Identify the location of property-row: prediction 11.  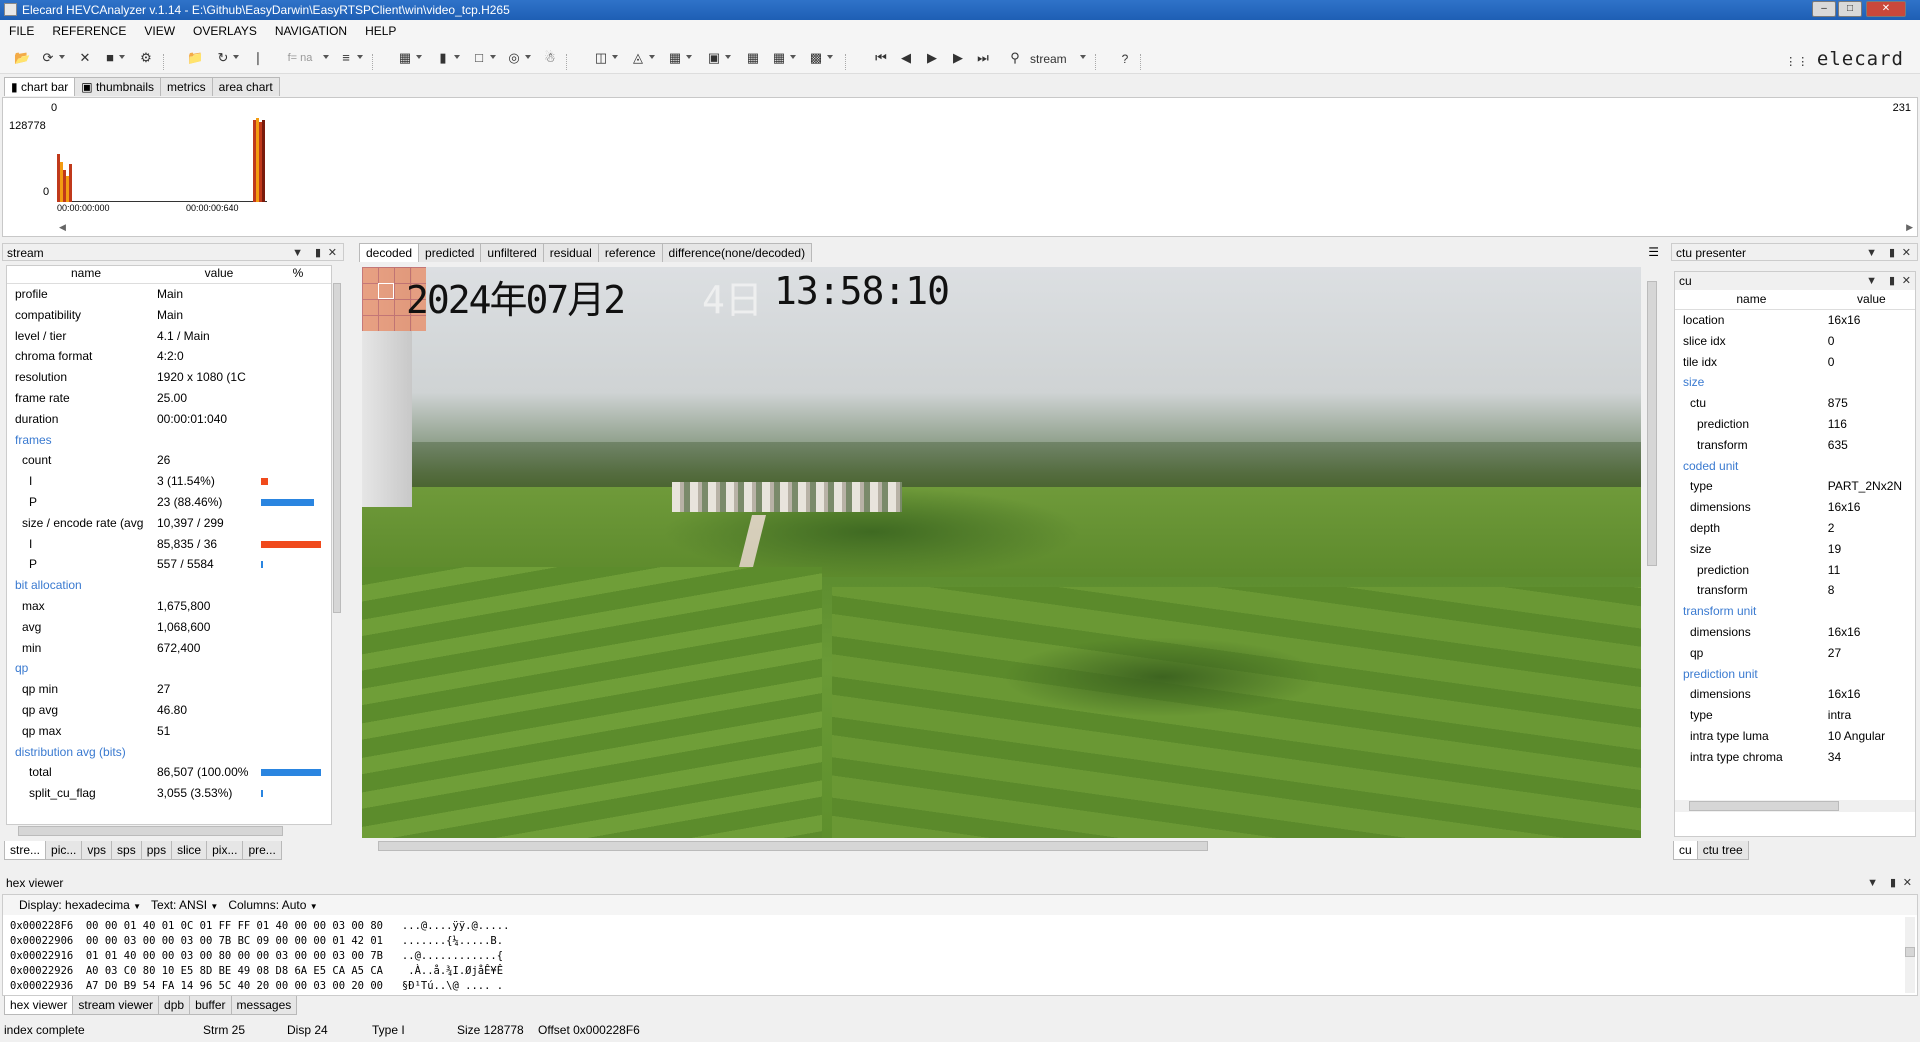
(1795, 570).